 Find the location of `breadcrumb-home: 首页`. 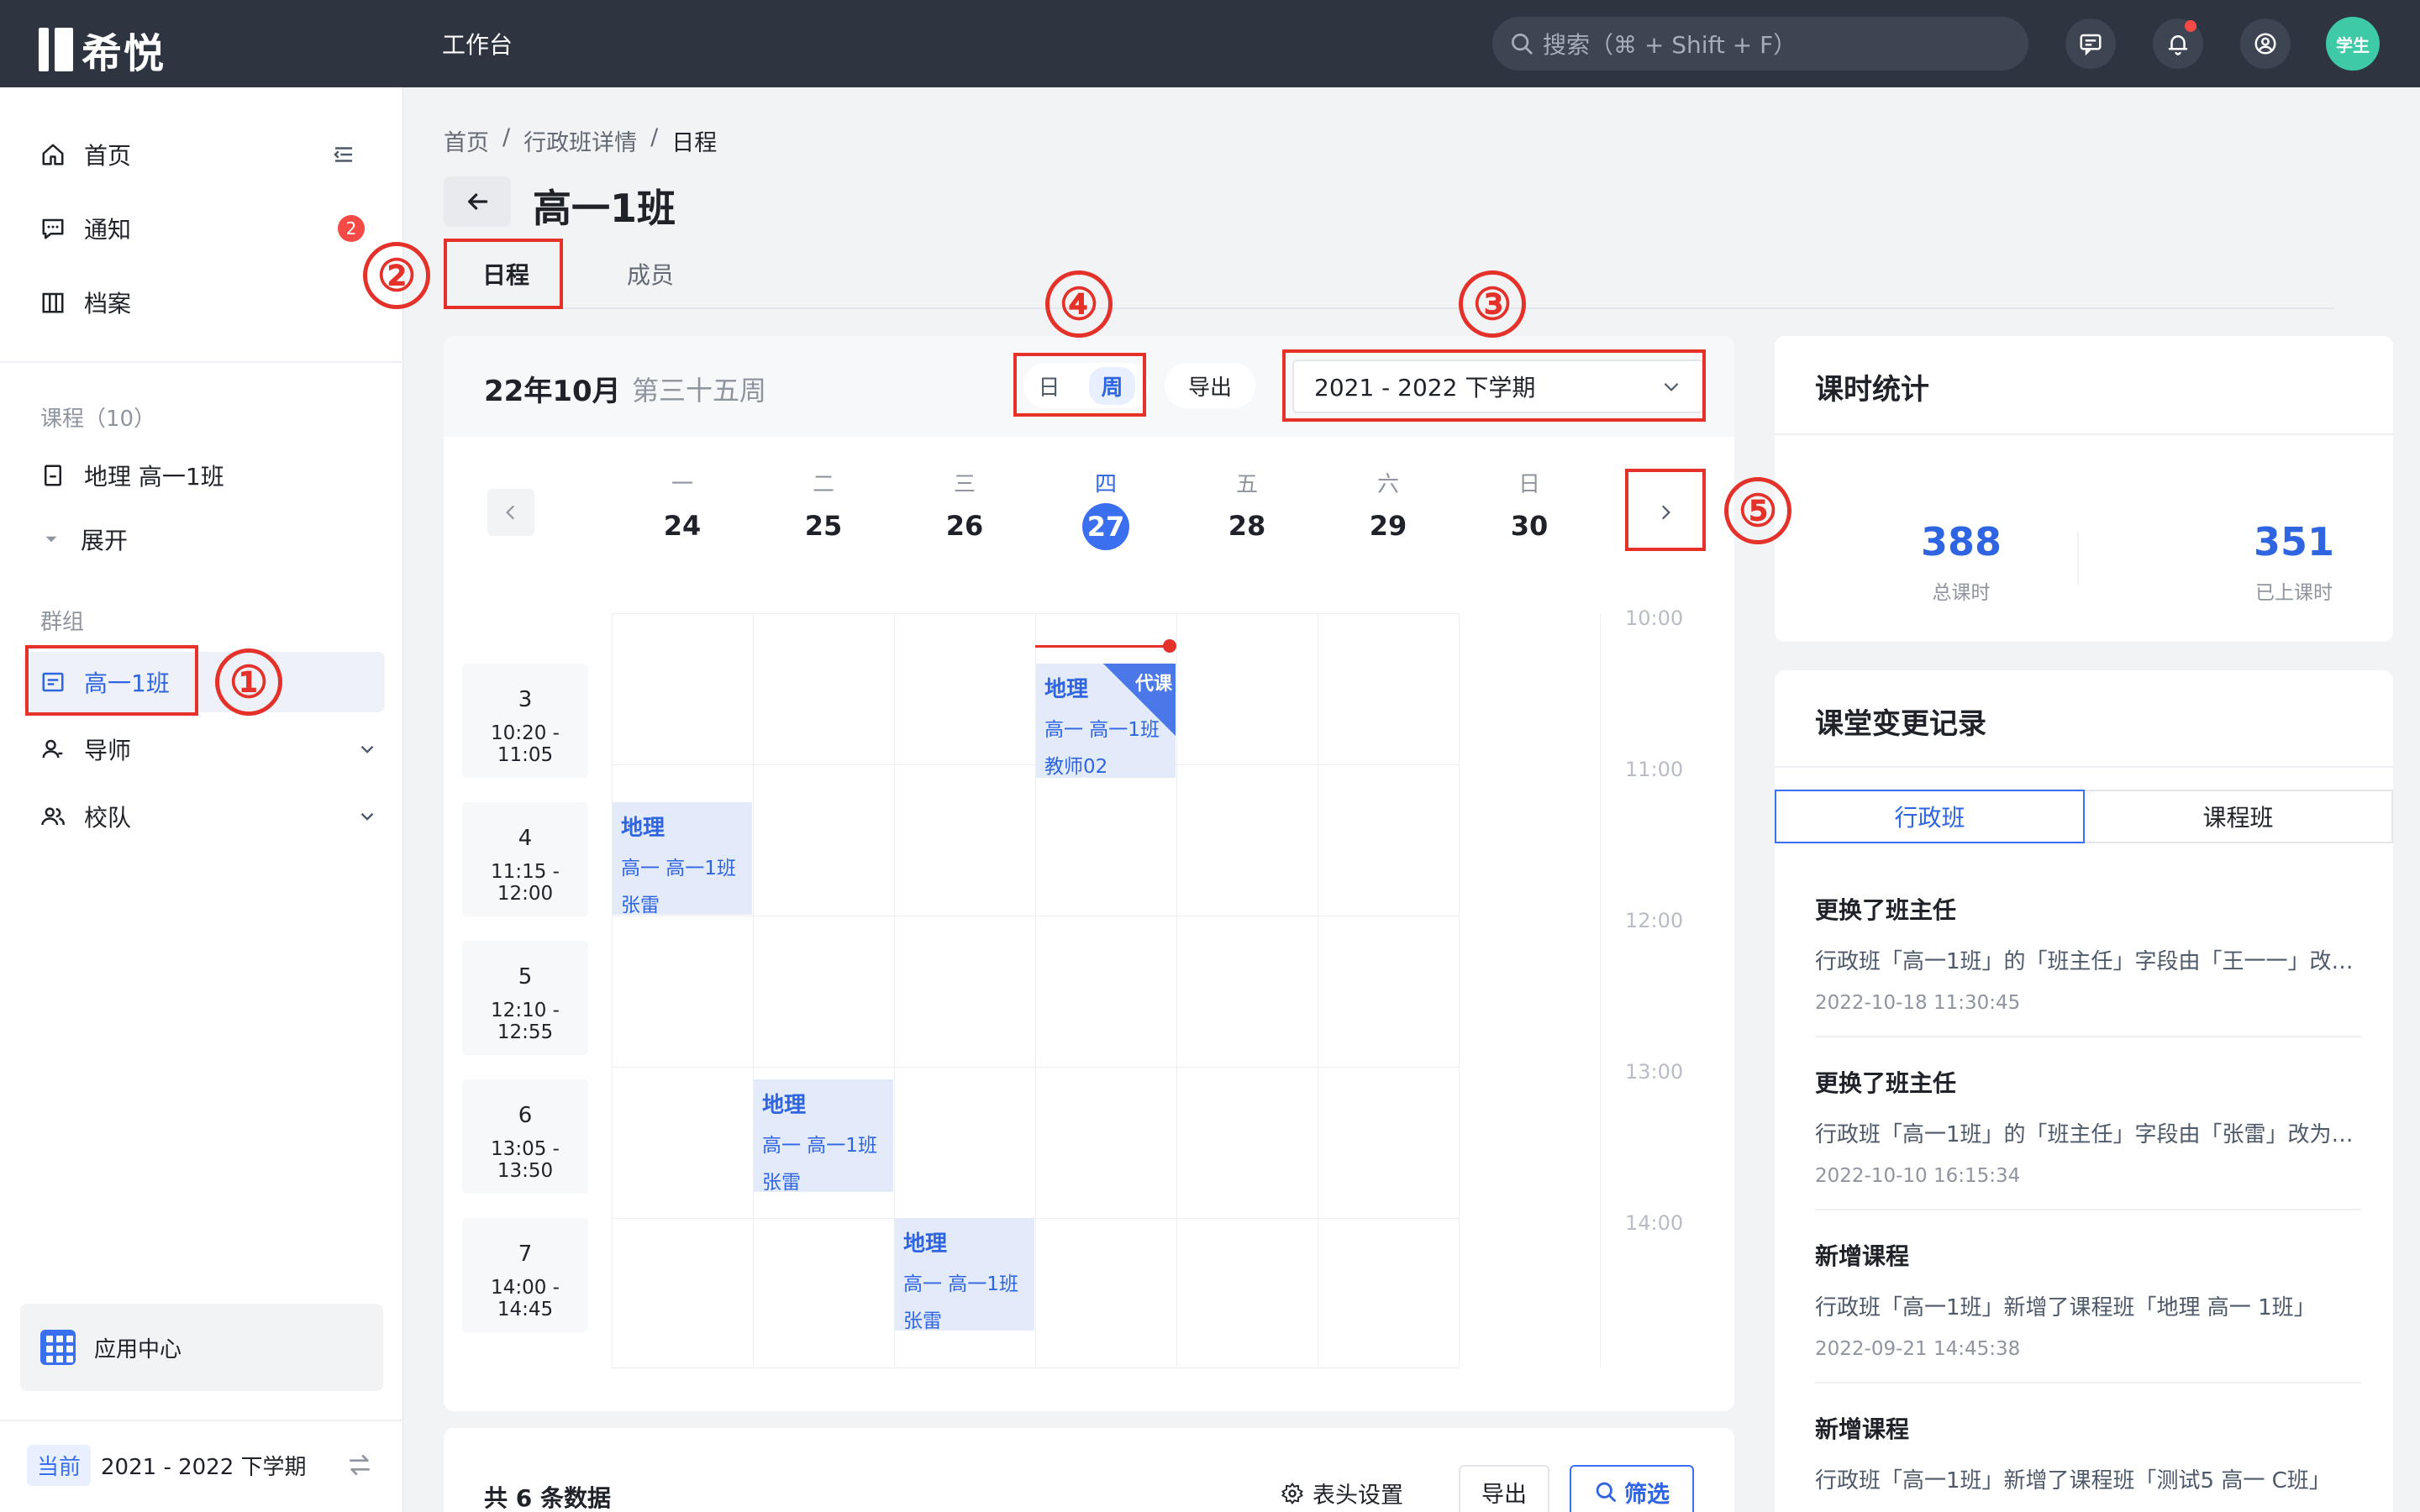

breadcrumb-home: 首页 is located at coordinates (466, 140).